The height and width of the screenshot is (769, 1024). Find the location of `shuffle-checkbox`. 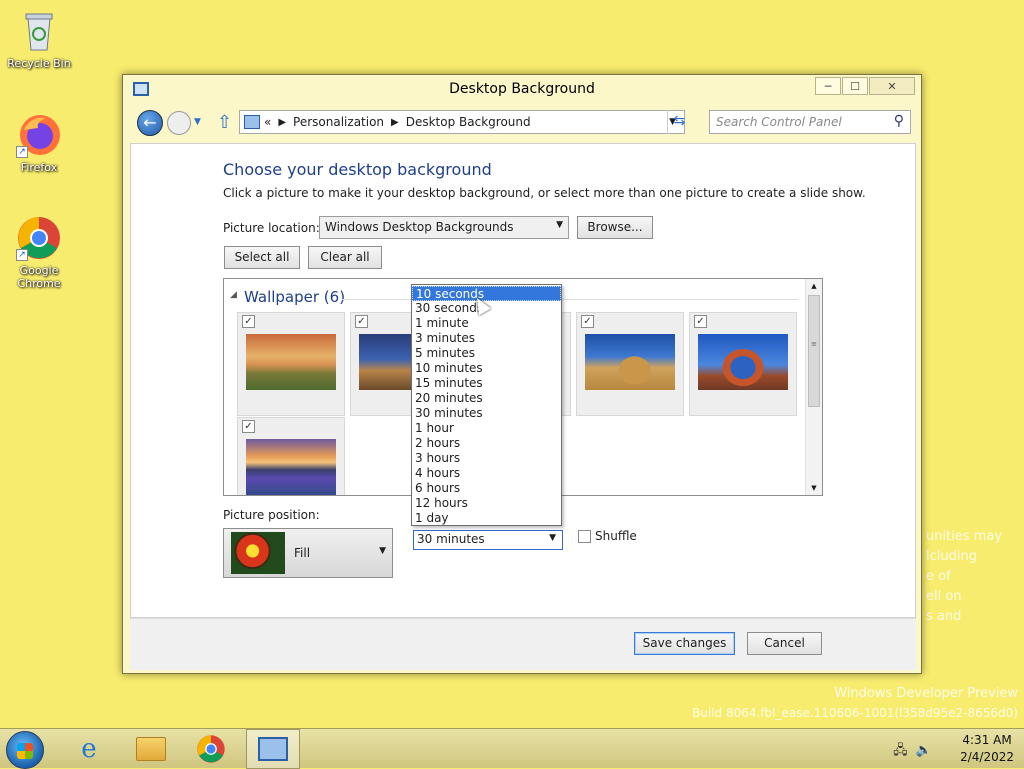

shuffle-checkbox is located at coordinates (584, 536).